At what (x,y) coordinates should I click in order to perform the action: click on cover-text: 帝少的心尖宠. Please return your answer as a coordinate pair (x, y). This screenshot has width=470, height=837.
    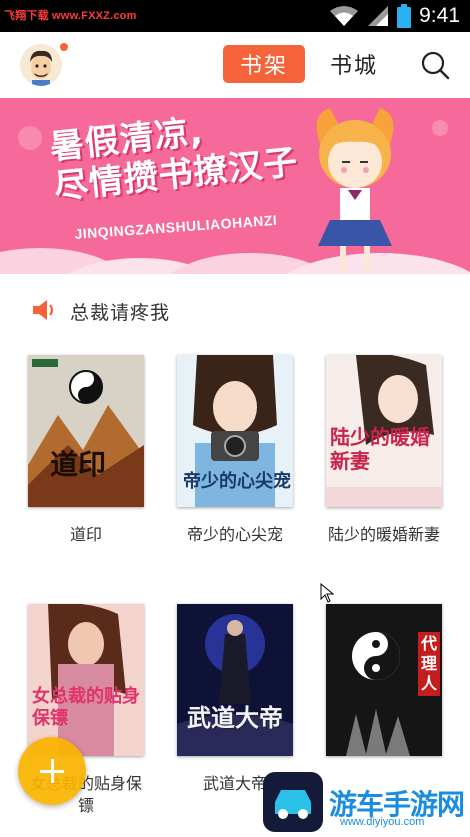
    Looking at the image, I should click on (237, 481).